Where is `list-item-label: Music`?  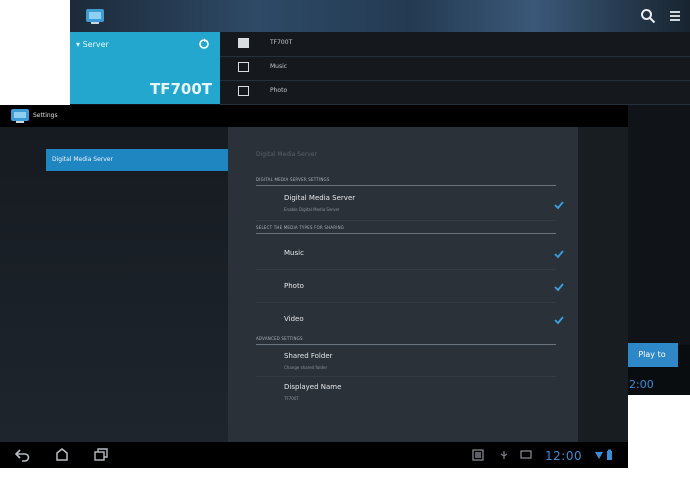 list-item-label: Music is located at coordinates (279, 66).